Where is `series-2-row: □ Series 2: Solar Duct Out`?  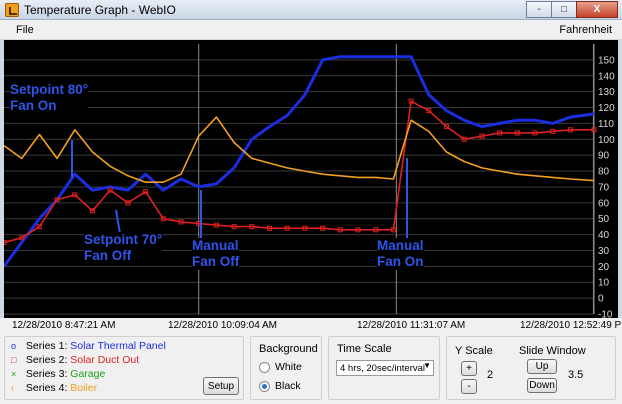
series-2-row: □ Series 2: Solar Duct Out is located at coordinates (75, 360).